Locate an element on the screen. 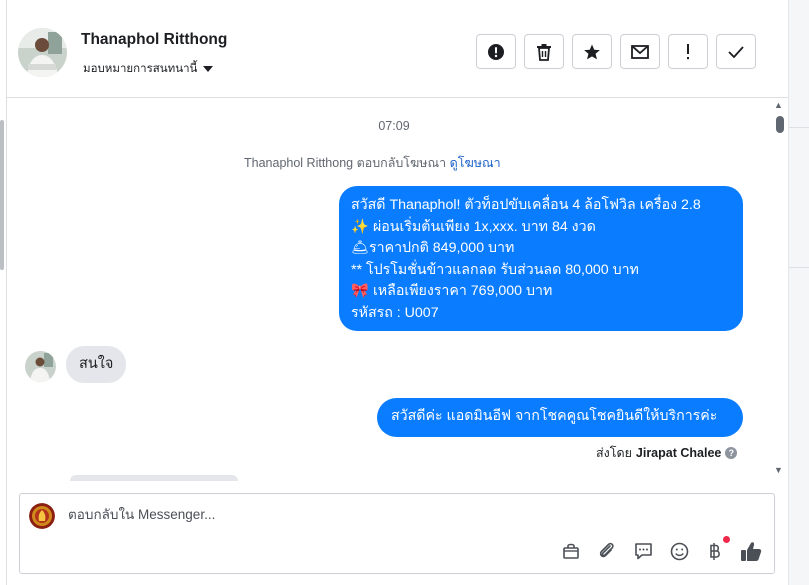  left-scrollbar-thumb is located at coordinates (2, 195).